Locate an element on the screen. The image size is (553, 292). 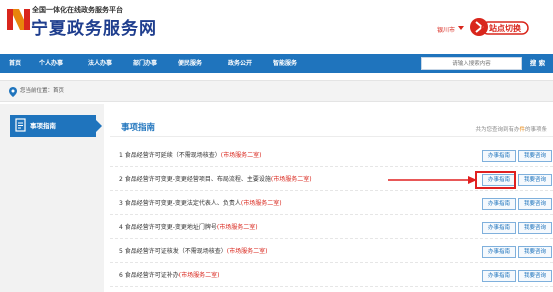
logo-n-icon is located at coordinates (18, 19).